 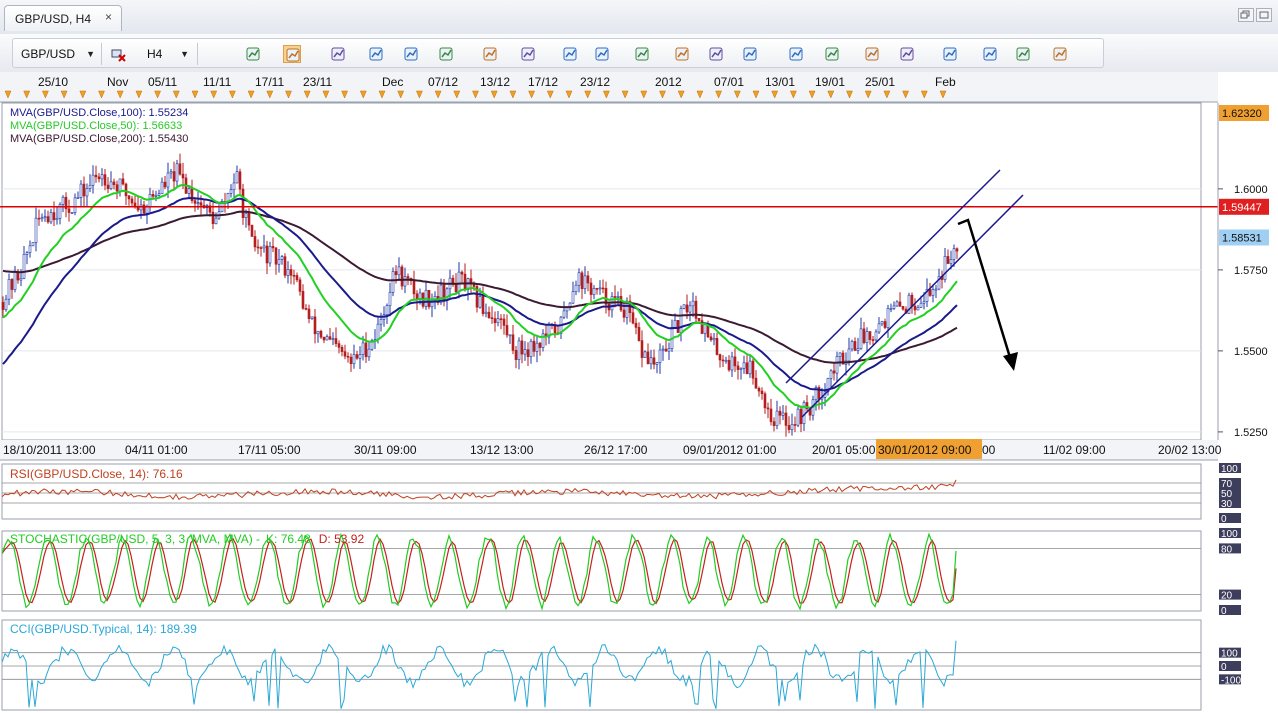 I want to click on rsi-title: RSI(GBP/USD.Close, 14): 76.16, so click(x=96, y=474).